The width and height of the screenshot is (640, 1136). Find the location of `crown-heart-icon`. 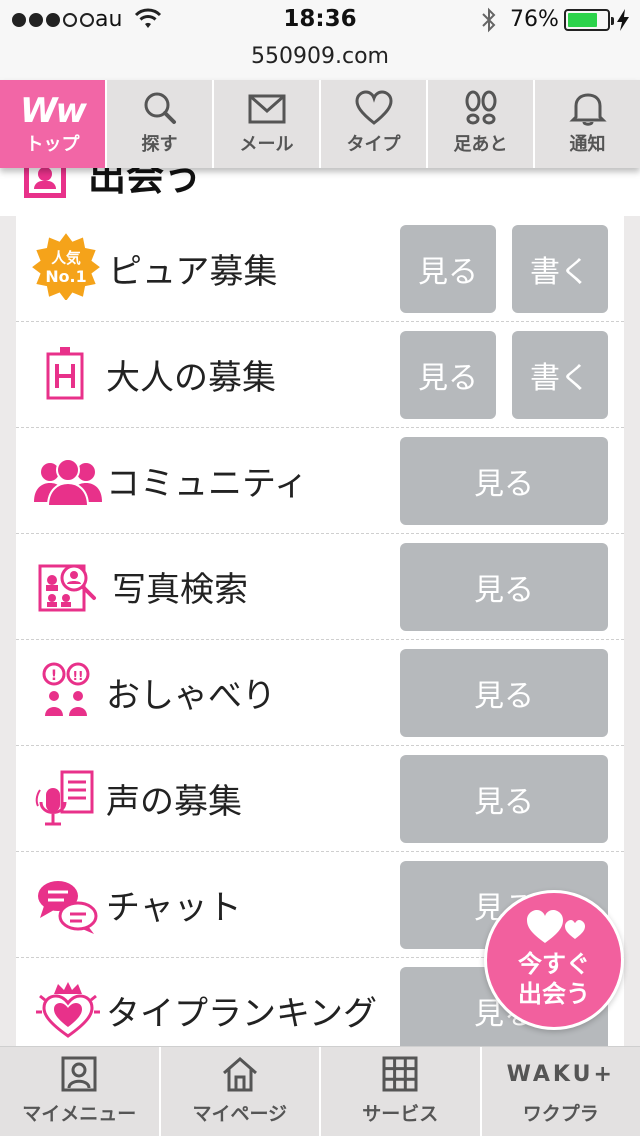

crown-heart-icon is located at coordinates (68, 1010).